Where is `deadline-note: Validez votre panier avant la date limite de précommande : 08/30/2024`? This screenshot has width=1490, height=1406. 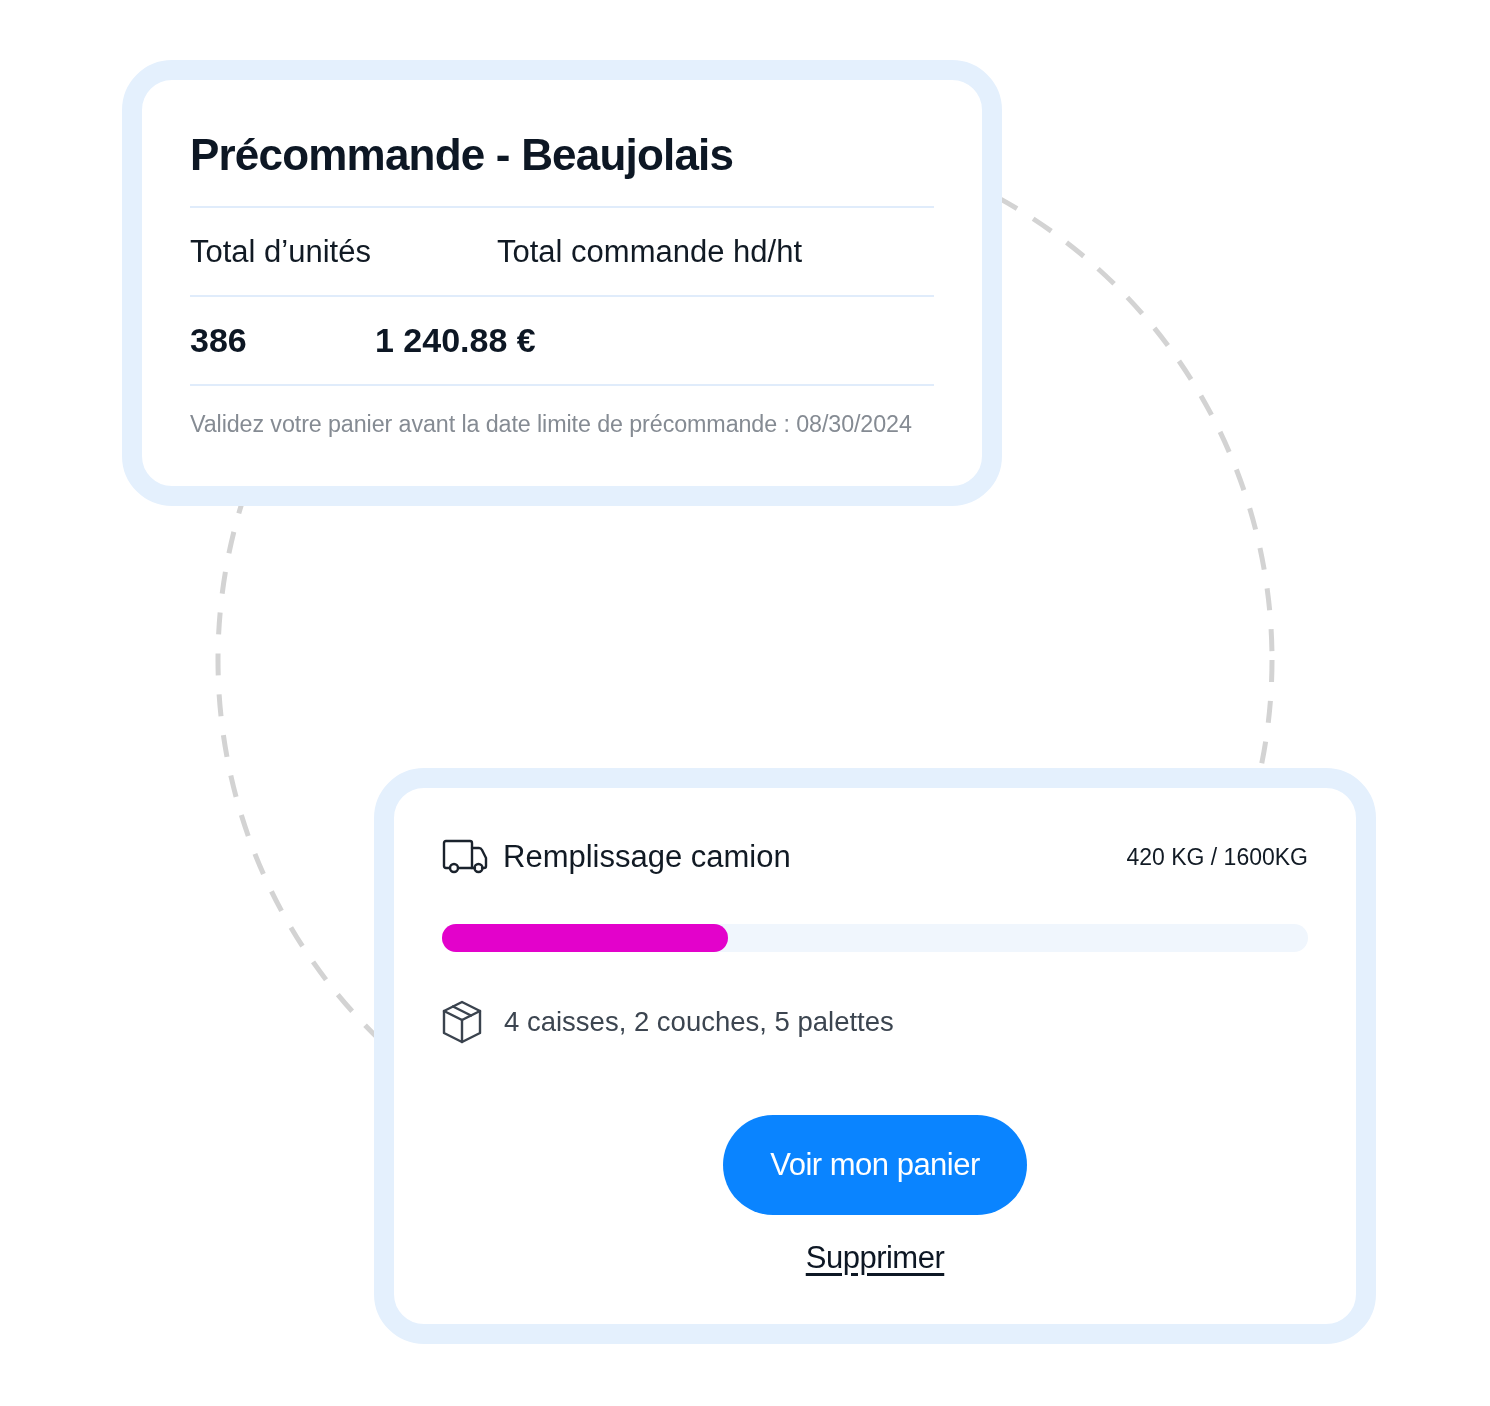
deadline-note: Validez votre panier avant la date limite de précommande : 08/30/2024 is located at coordinates (551, 424).